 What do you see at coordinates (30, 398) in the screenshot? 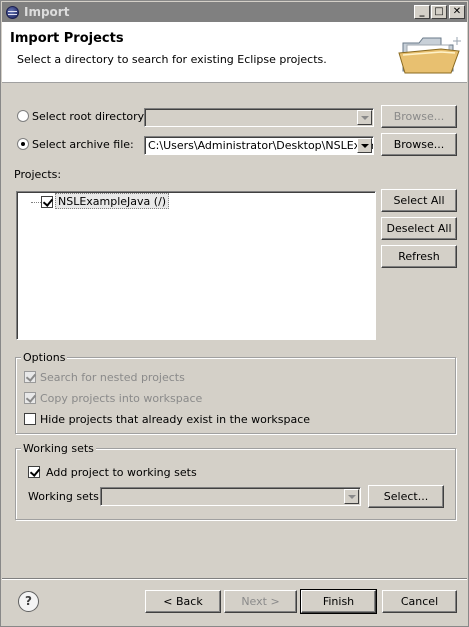
I see `copy-projects-checkbox` at bounding box center [30, 398].